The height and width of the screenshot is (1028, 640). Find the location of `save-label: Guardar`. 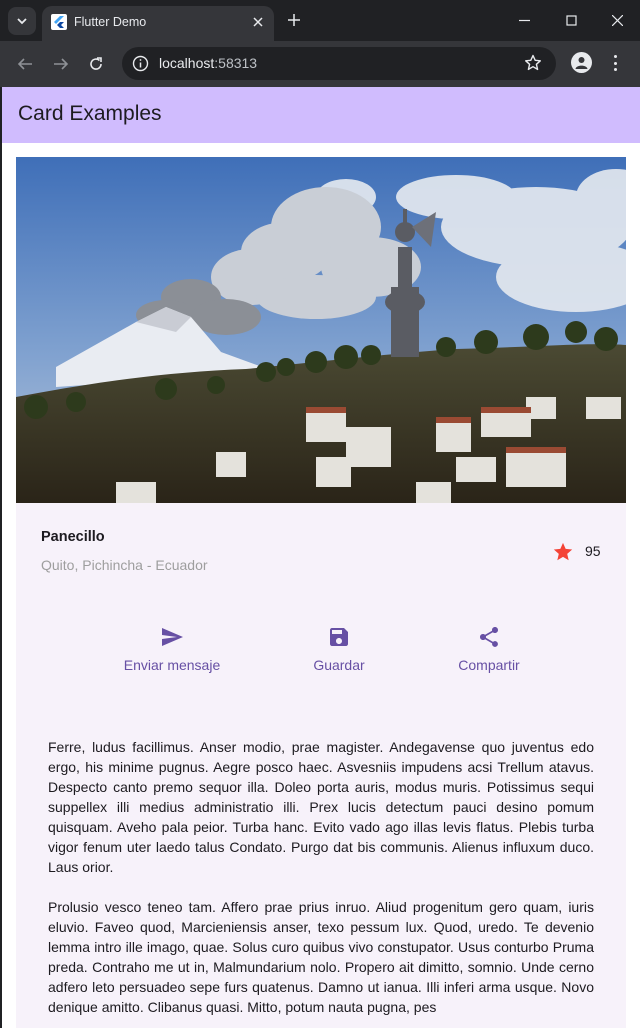

save-label: Guardar is located at coordinates (339, 665).